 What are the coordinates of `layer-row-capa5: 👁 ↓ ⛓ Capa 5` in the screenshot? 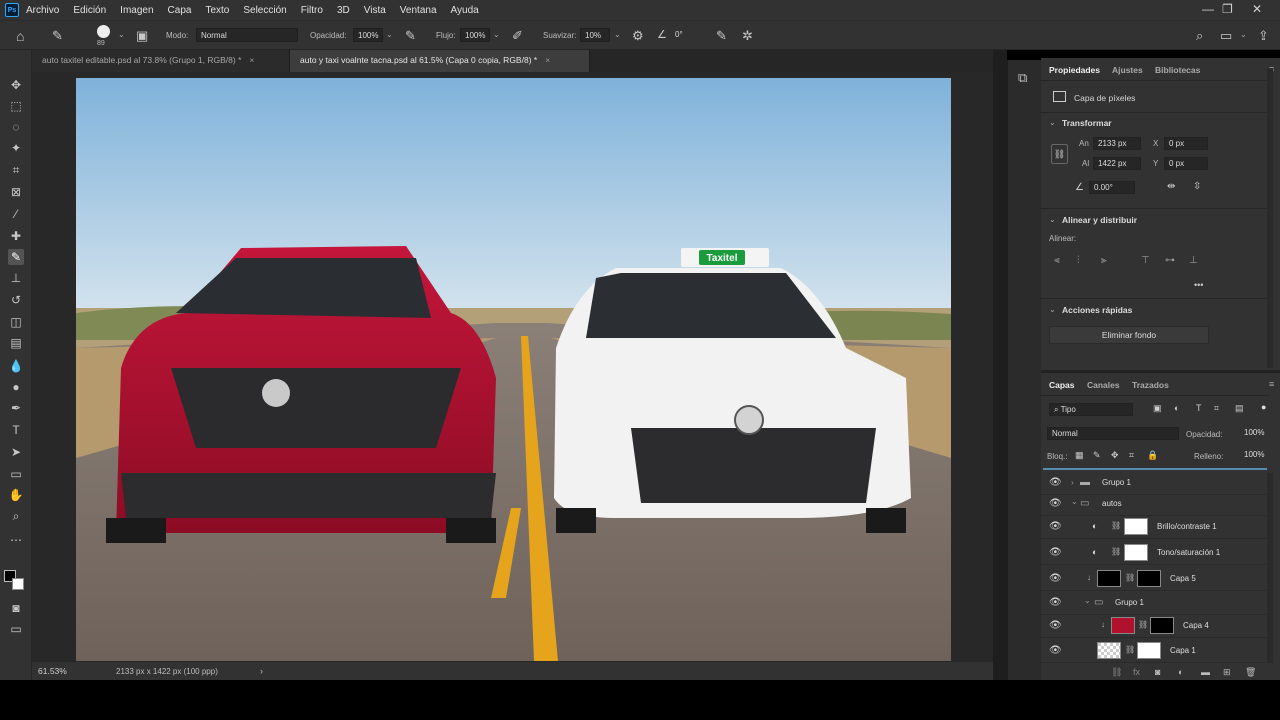 It's located at (1155, 578).